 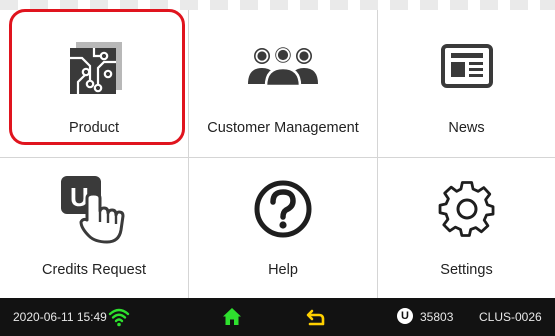 I want to click on gear-icon, so click(x=467, y=209).